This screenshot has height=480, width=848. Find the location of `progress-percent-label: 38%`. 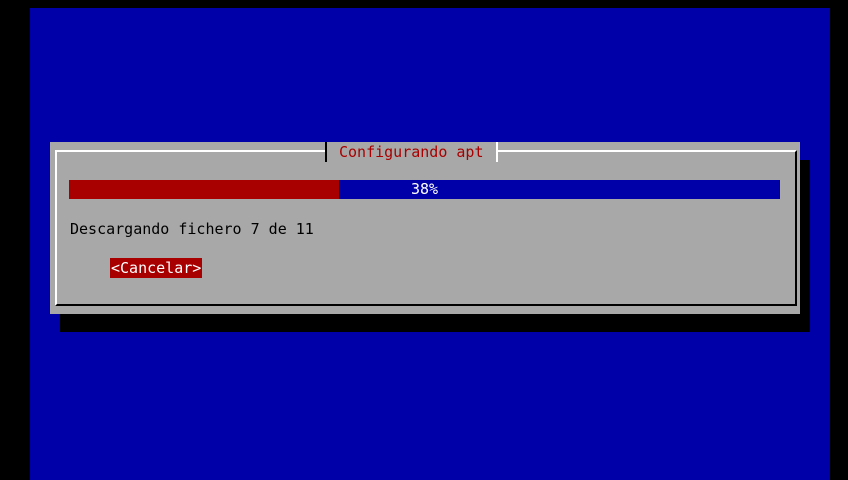

progress-percent-label: 38% is located at coordinates (424, 189).